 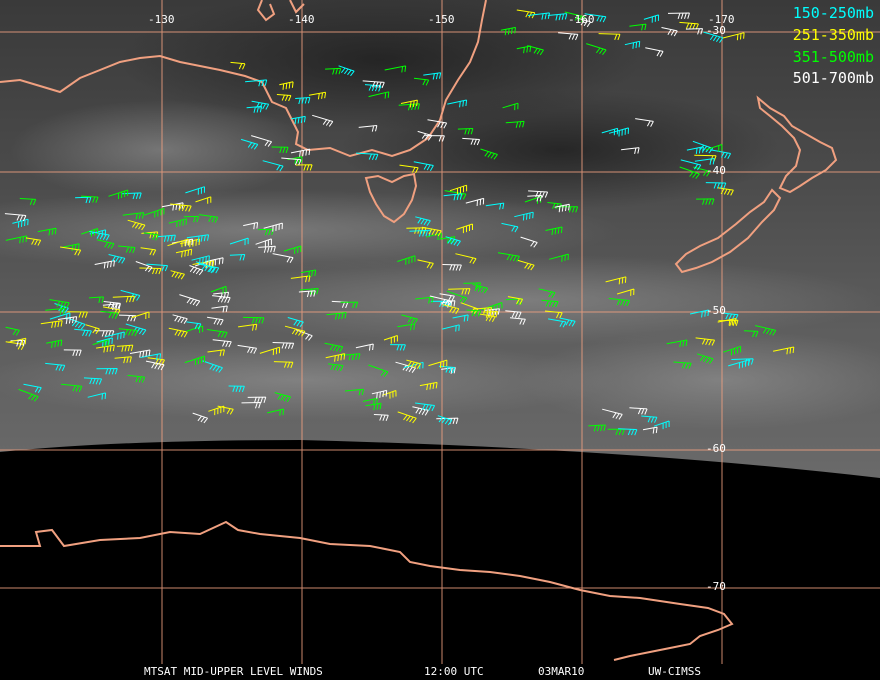 What do you see at coordinates (716, 448) in the screenshot?
I see `latitude-label: -60` at bounding box center [716, 448].